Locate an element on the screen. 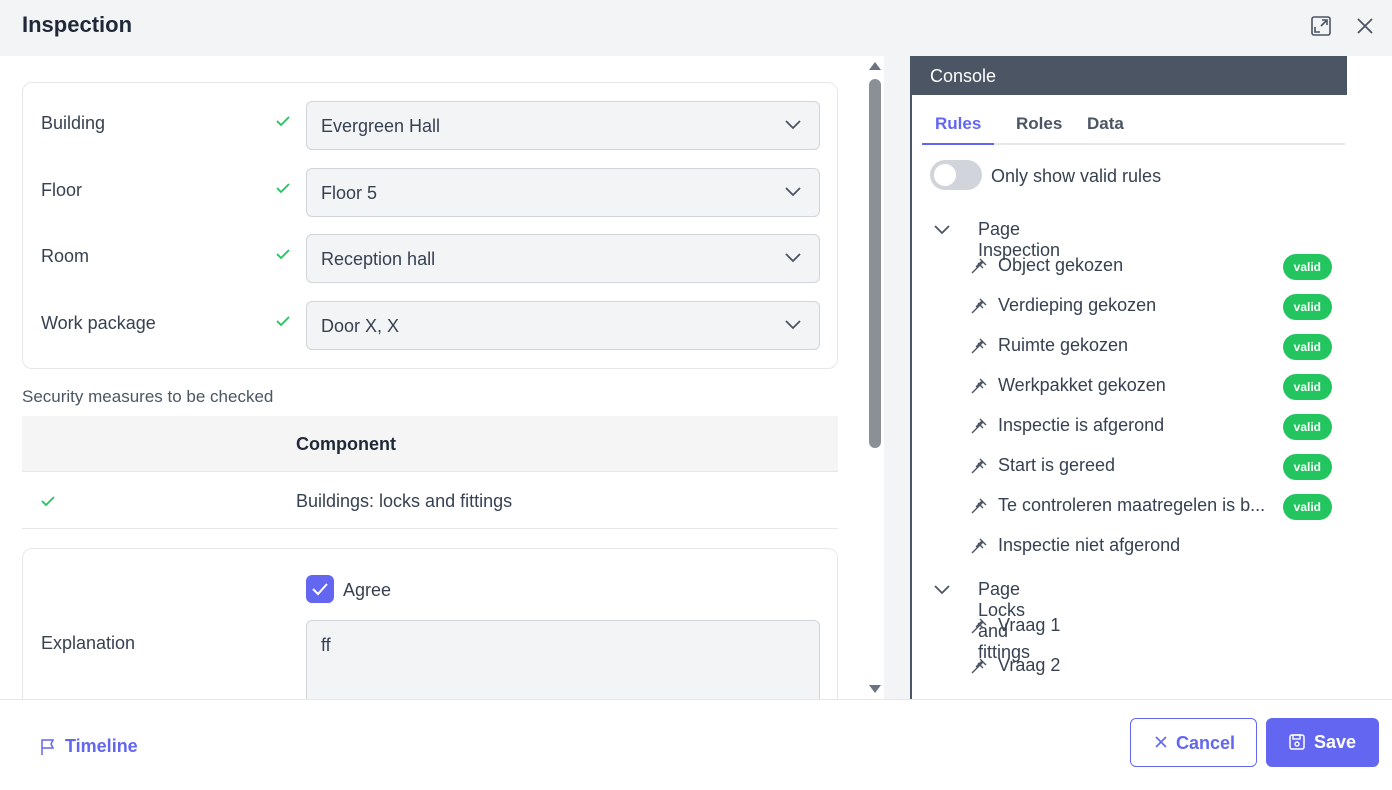  tab-roles: Roles is located at coordinates (1039, 129).